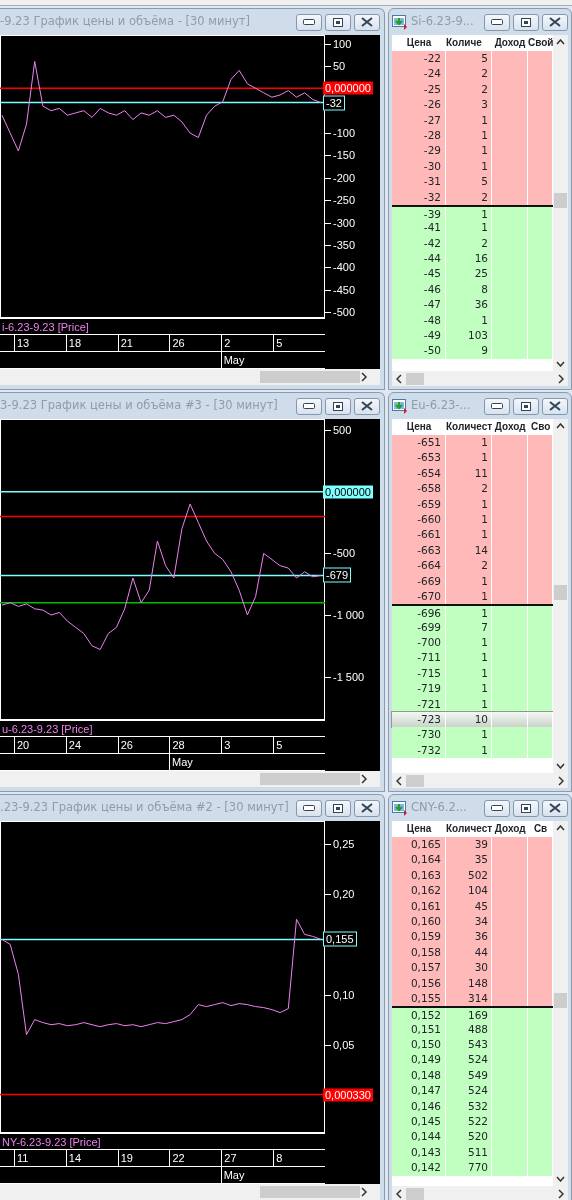 Image resolution: width=572 pixels, height=1200 pixels. Describe the element at coordinates (472, 259) in the screenshot. I see `order-book-row: -44 16` at that location.